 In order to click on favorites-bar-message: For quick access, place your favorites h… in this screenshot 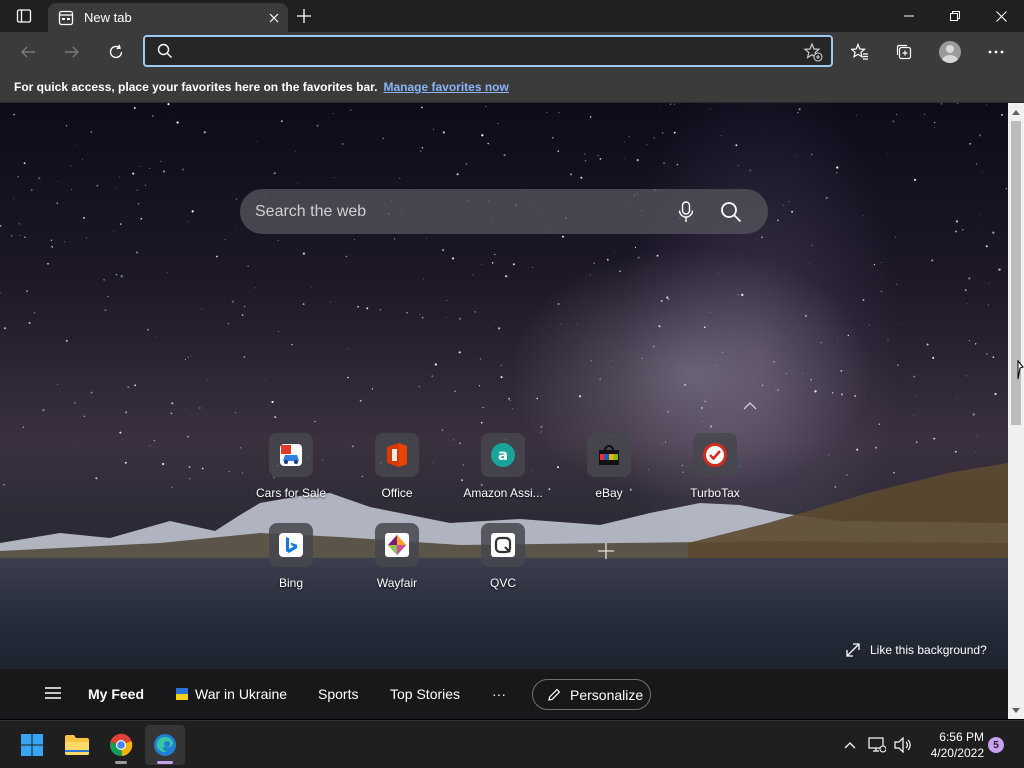, I will do `click(196, 87)`.